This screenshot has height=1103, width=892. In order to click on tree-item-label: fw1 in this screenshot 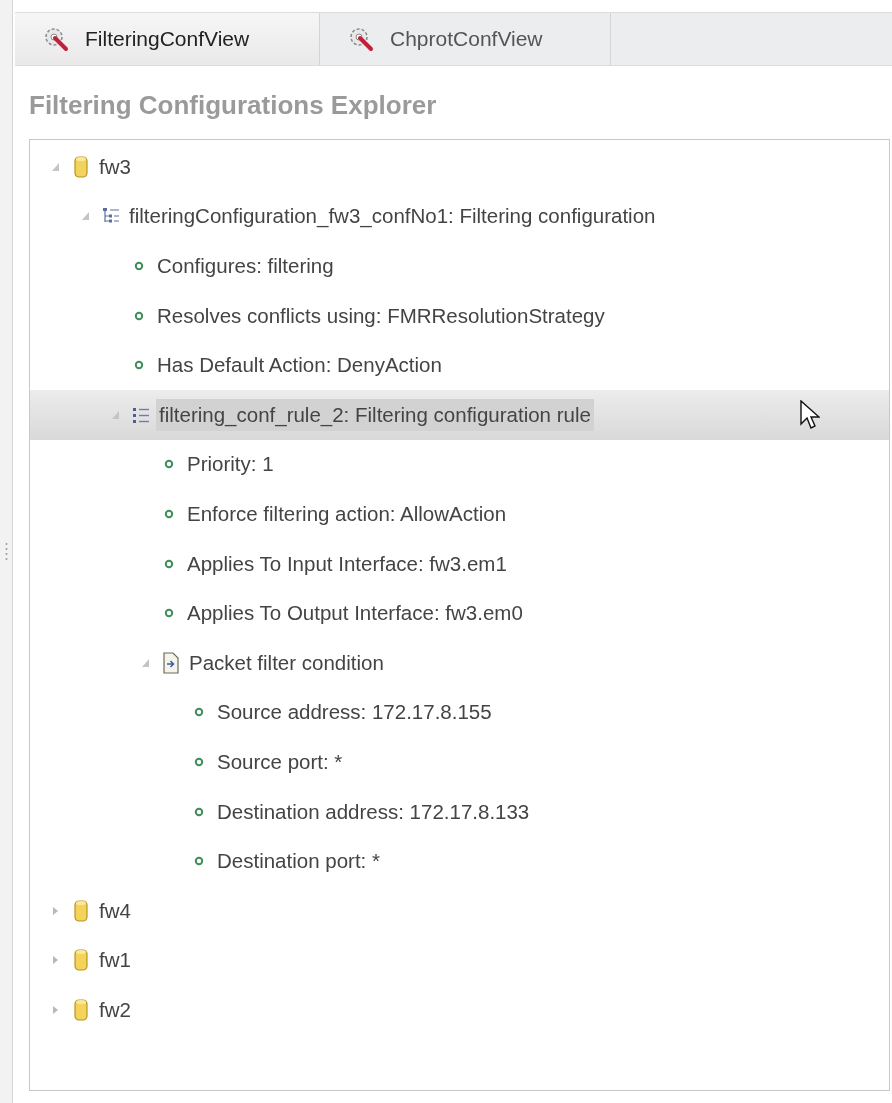, I will do `click(115, 960)`.